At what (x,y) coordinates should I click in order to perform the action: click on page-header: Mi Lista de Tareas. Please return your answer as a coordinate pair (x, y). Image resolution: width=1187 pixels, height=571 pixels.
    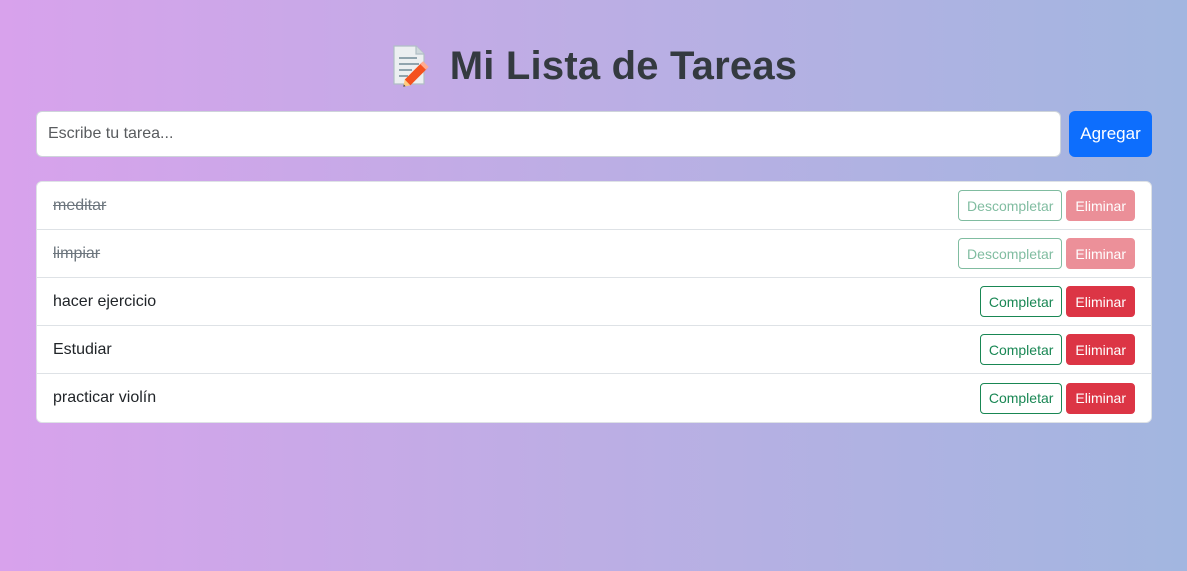
    Looking at the image, I should click on (593, 66).